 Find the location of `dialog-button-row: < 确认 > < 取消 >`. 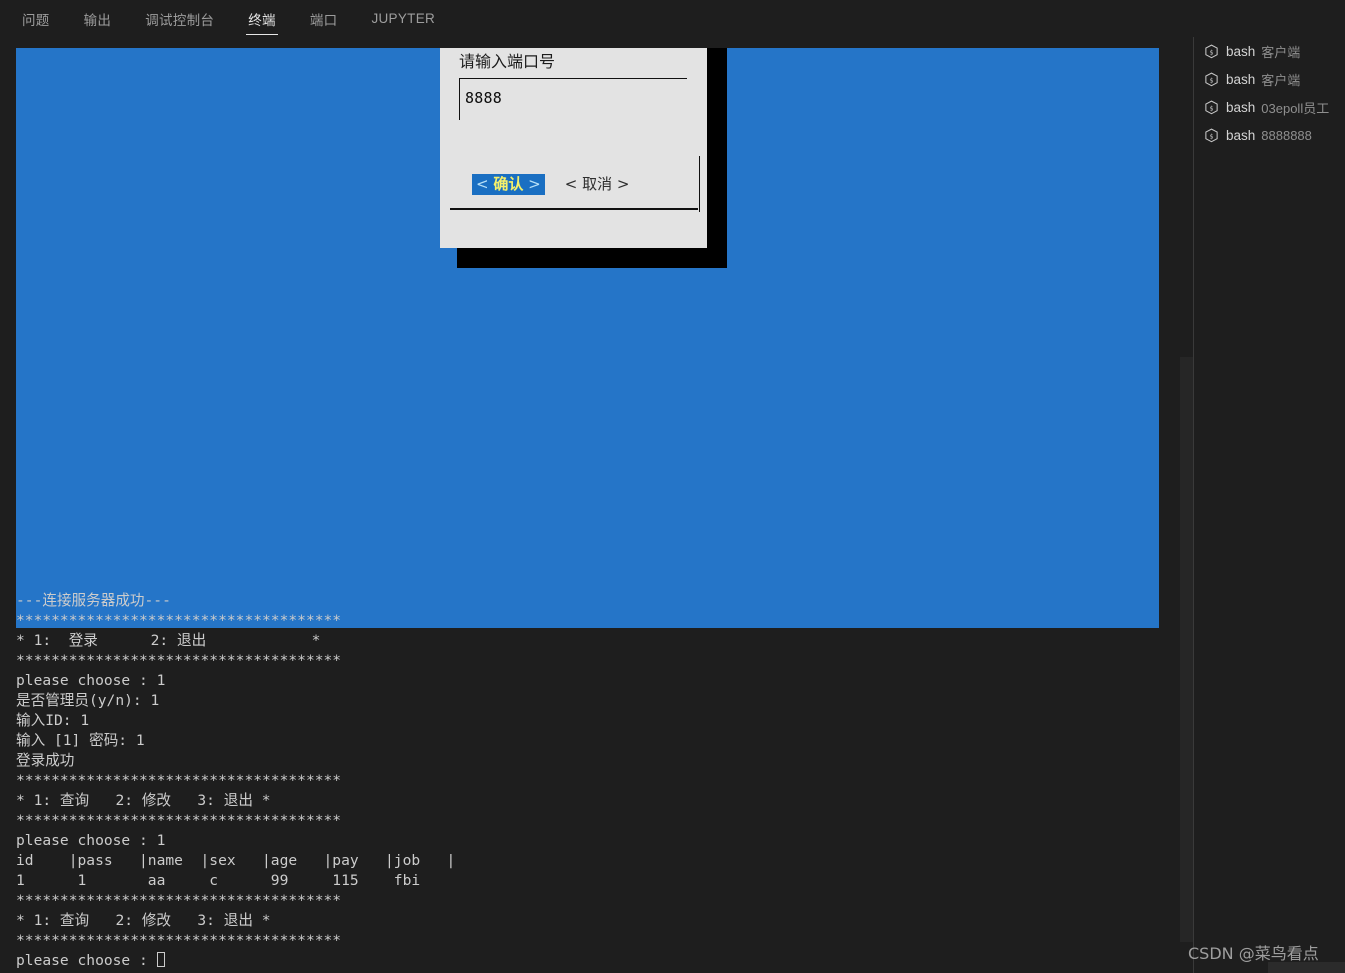

dialog-button-row: < 确认 > < 取消 > is located at coordinates (552, 184).